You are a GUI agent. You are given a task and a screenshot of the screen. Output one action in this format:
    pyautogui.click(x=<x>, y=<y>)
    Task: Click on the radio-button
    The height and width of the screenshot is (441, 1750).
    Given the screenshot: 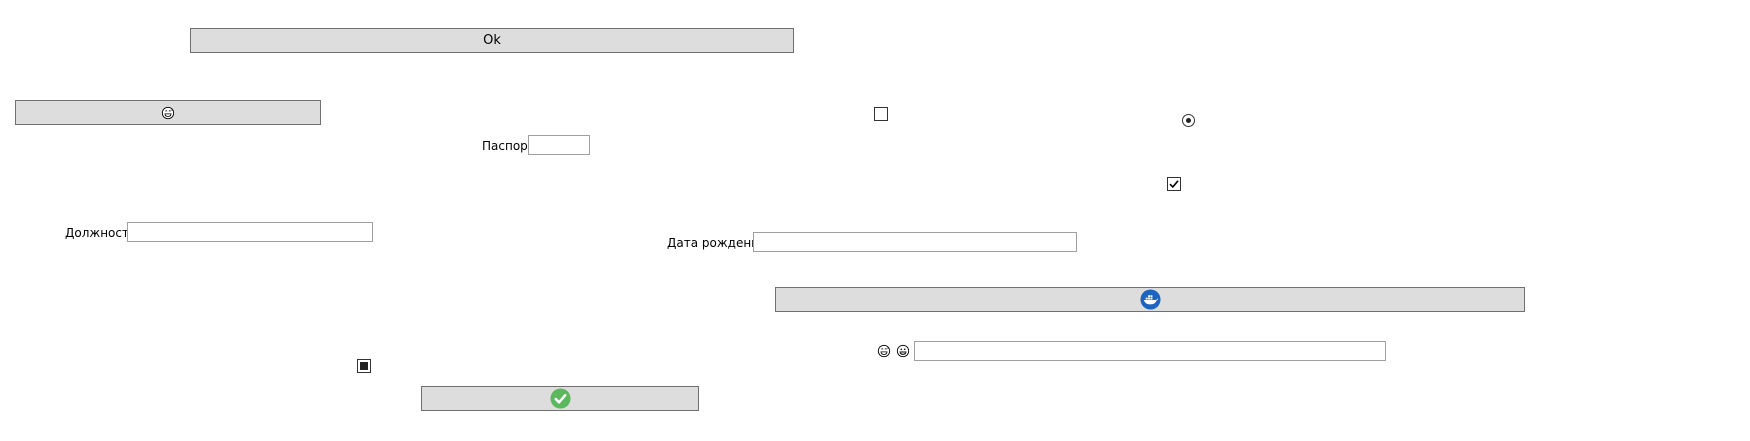 What is the action you would take?
    pyautogui.click(x=1188, y=120)
    